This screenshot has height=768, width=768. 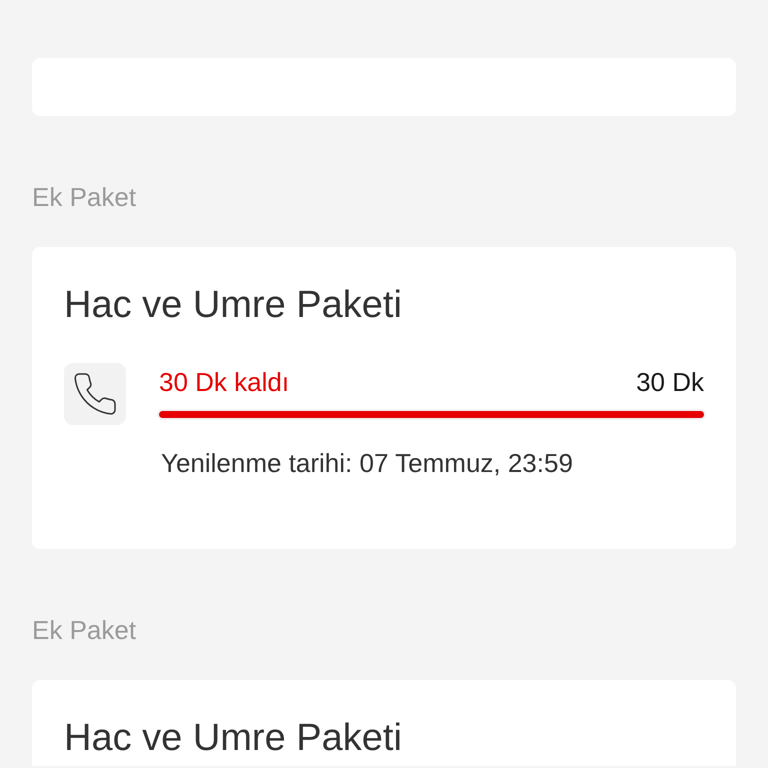 I want to click on total-amount: 30 Dk, so click(x=670, y=382).